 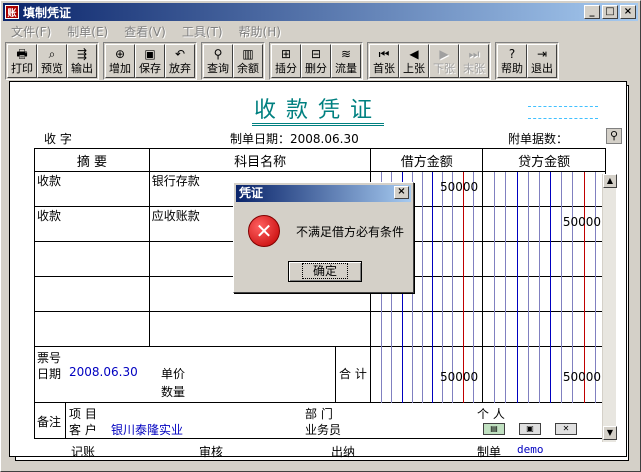 What do you see at coordinates (353, 374) in the screenshot?
I see `total-label: 合 计` at bounding box center [353, 374].